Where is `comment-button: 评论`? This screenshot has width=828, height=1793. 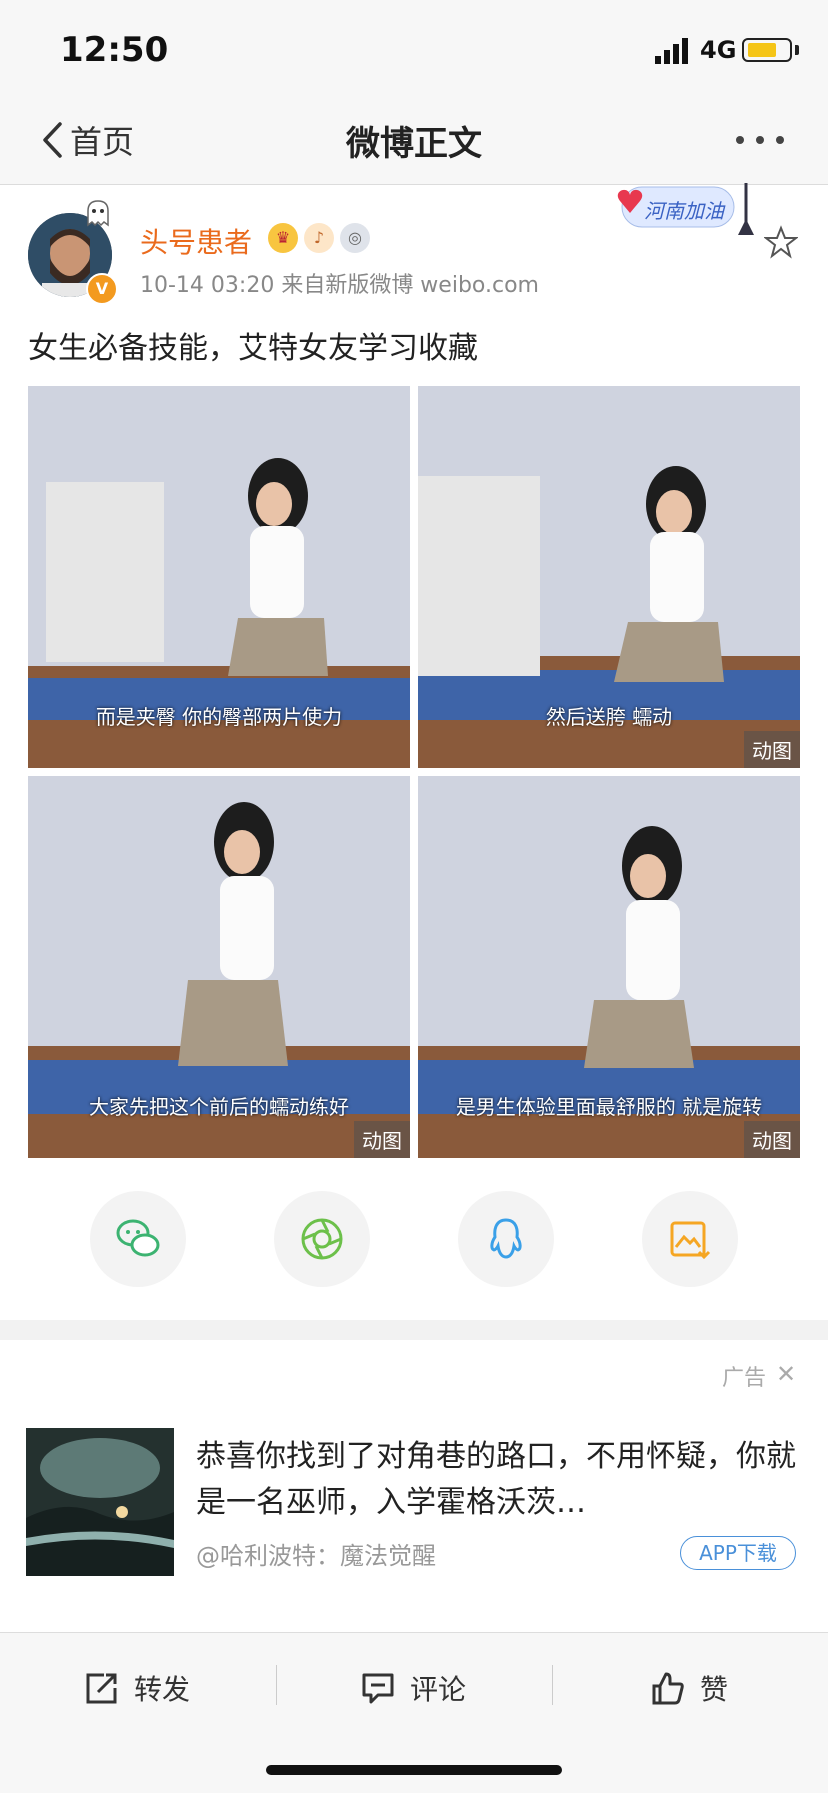 comment-button: 评论 is located at coordinates (413, 1688).